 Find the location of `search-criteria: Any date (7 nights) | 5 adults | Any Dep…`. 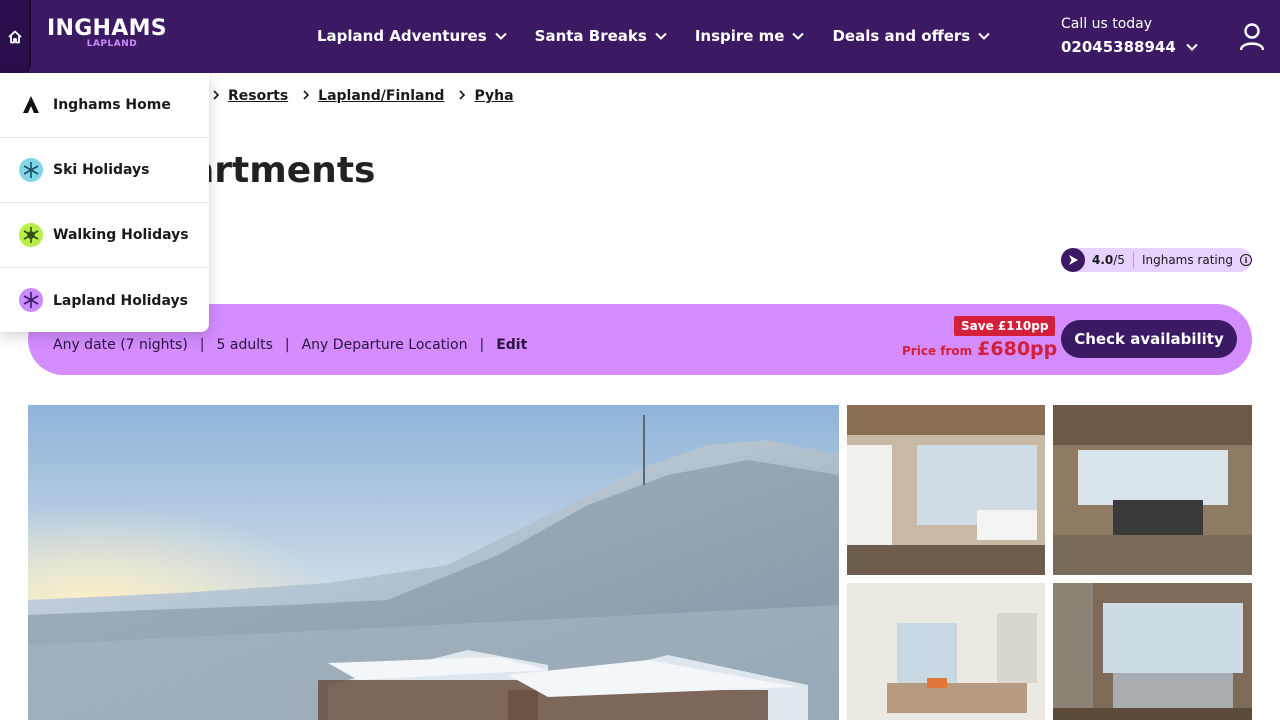

search-criteria: Any date (7 nights) | 5 adults | Any Dep… is located at coordinates (290, 345).